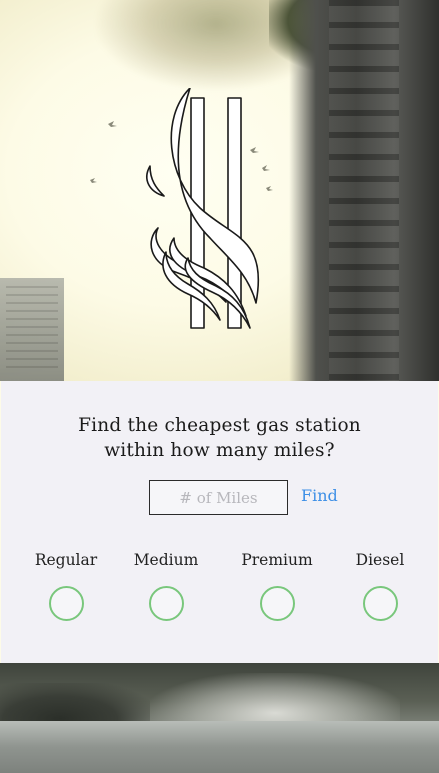 The height and width of the screenshot is (773, 439). I want to click on fuel-option-diesel: Diesel, so click(380, 586).